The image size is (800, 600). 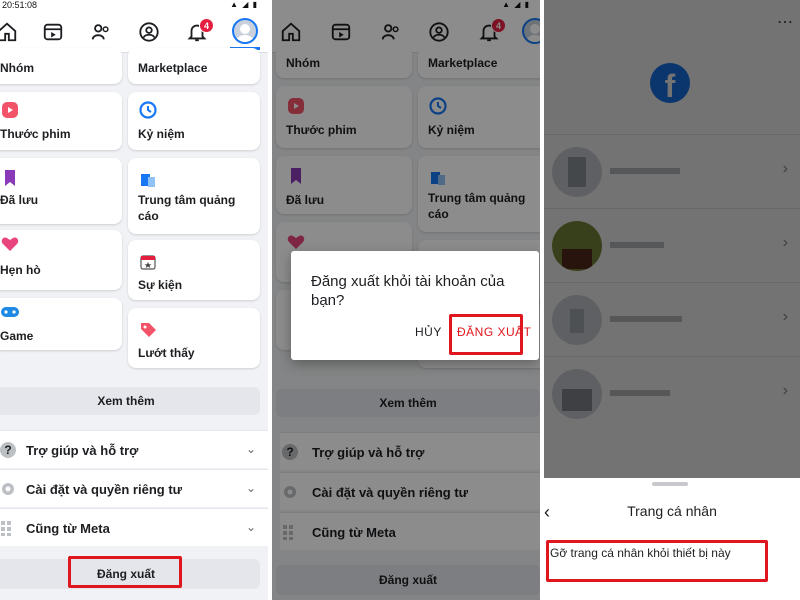 I want to click on memories-clock-icon, so click(x=148, y=110).